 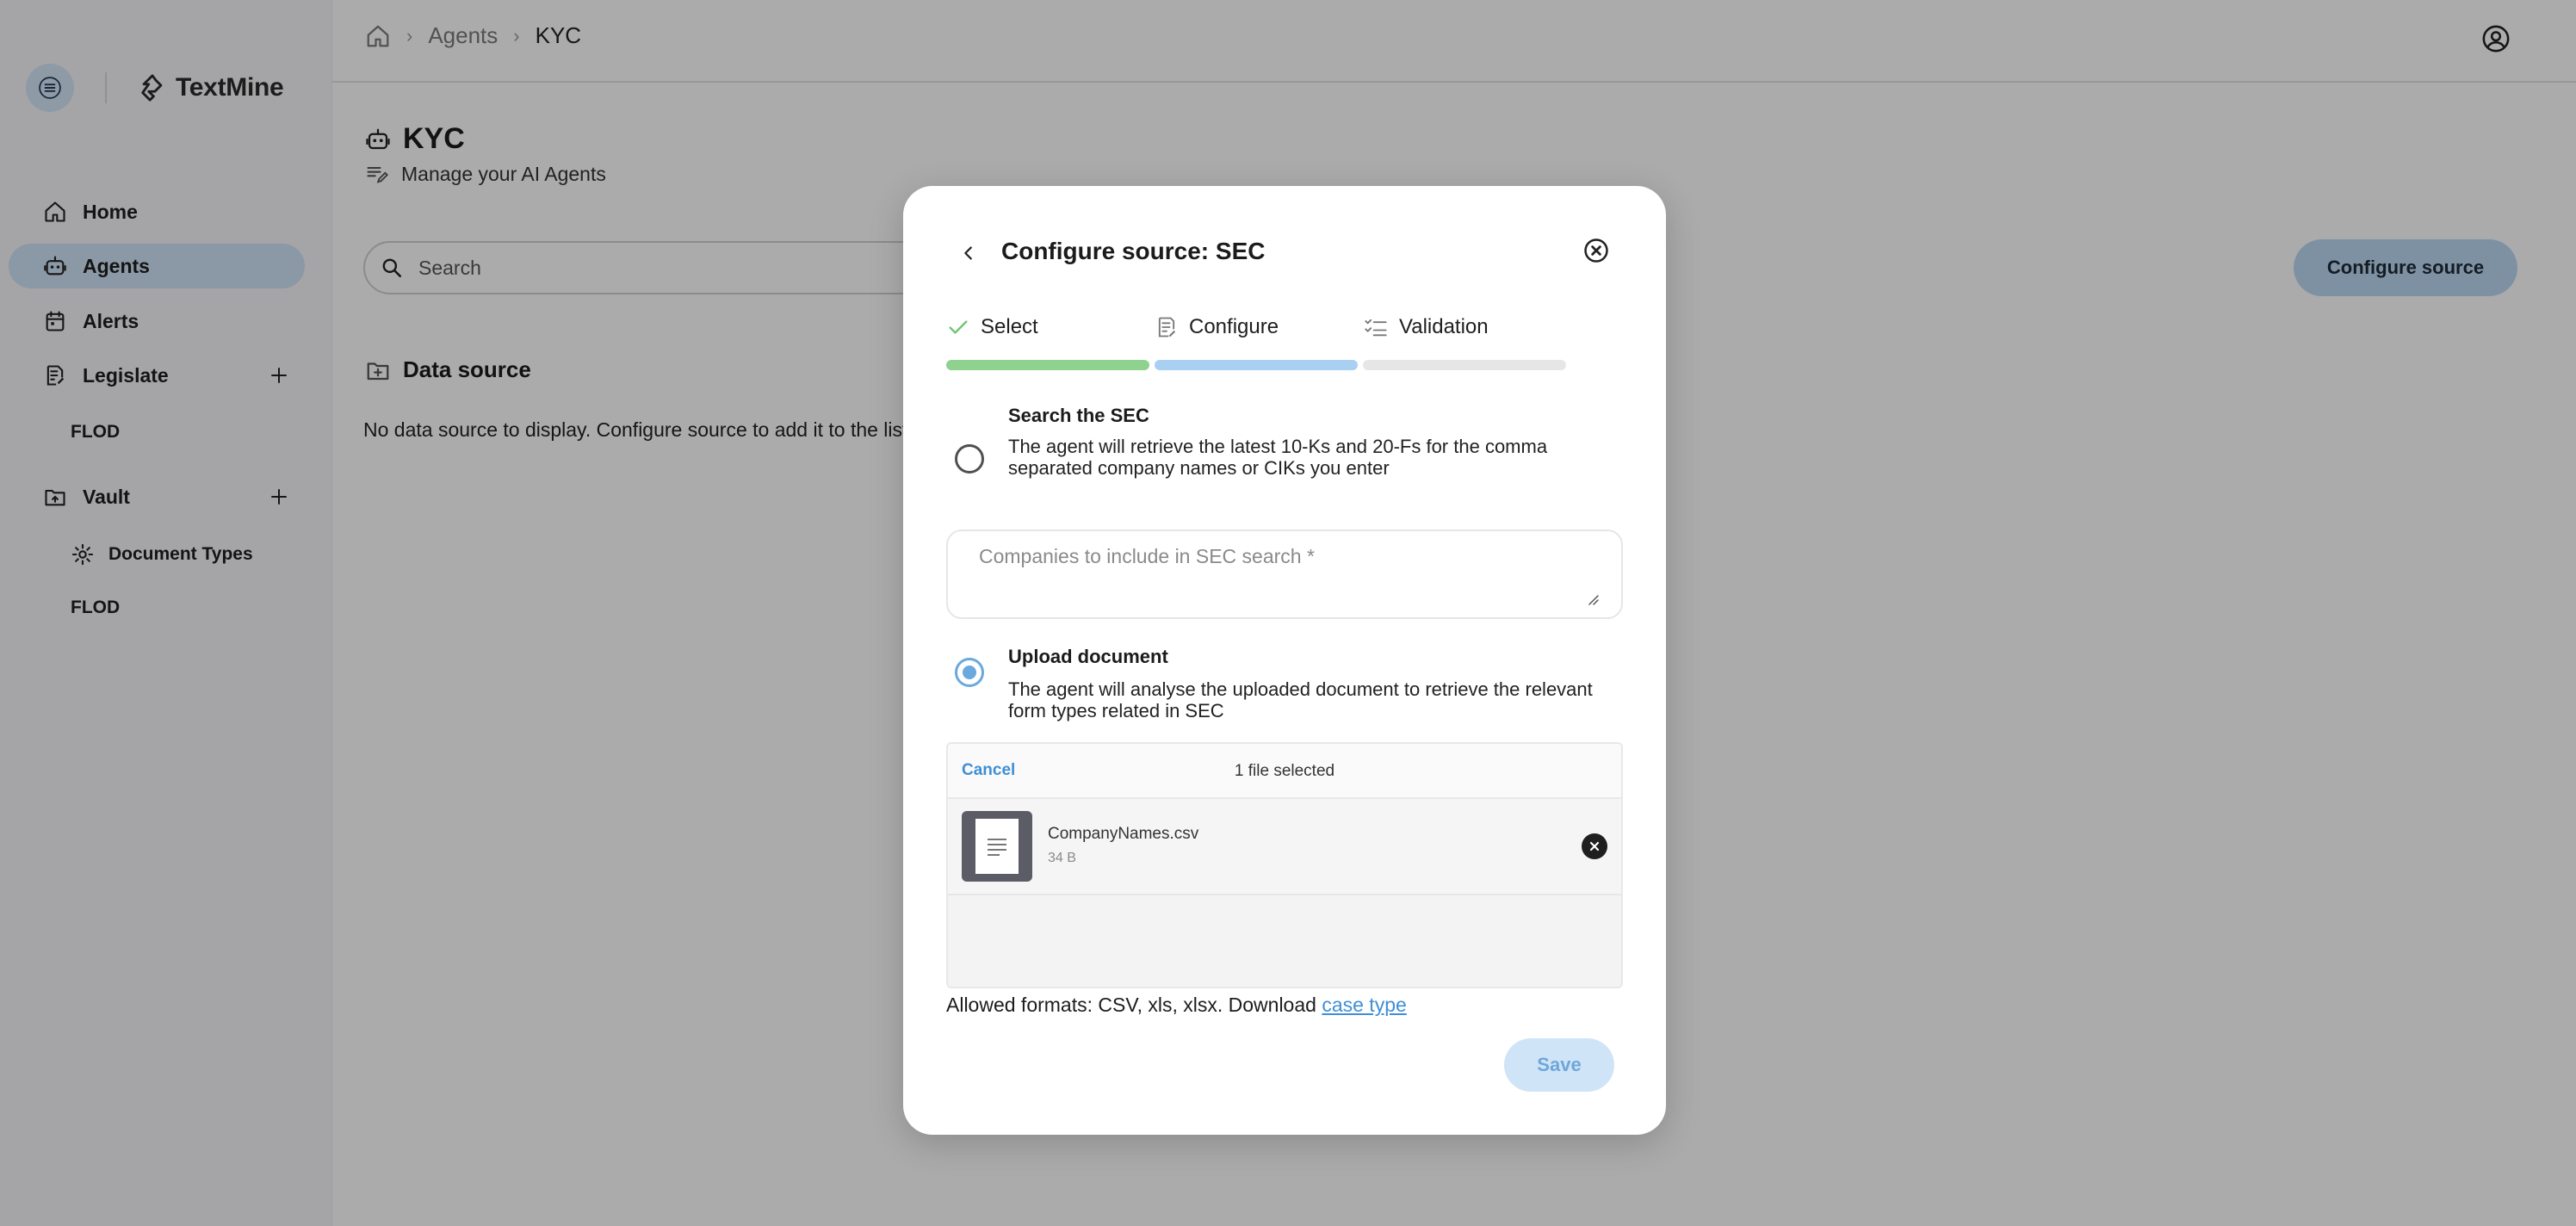 I want to click on case-type-link: case type, so click(x=1364, y=1005).